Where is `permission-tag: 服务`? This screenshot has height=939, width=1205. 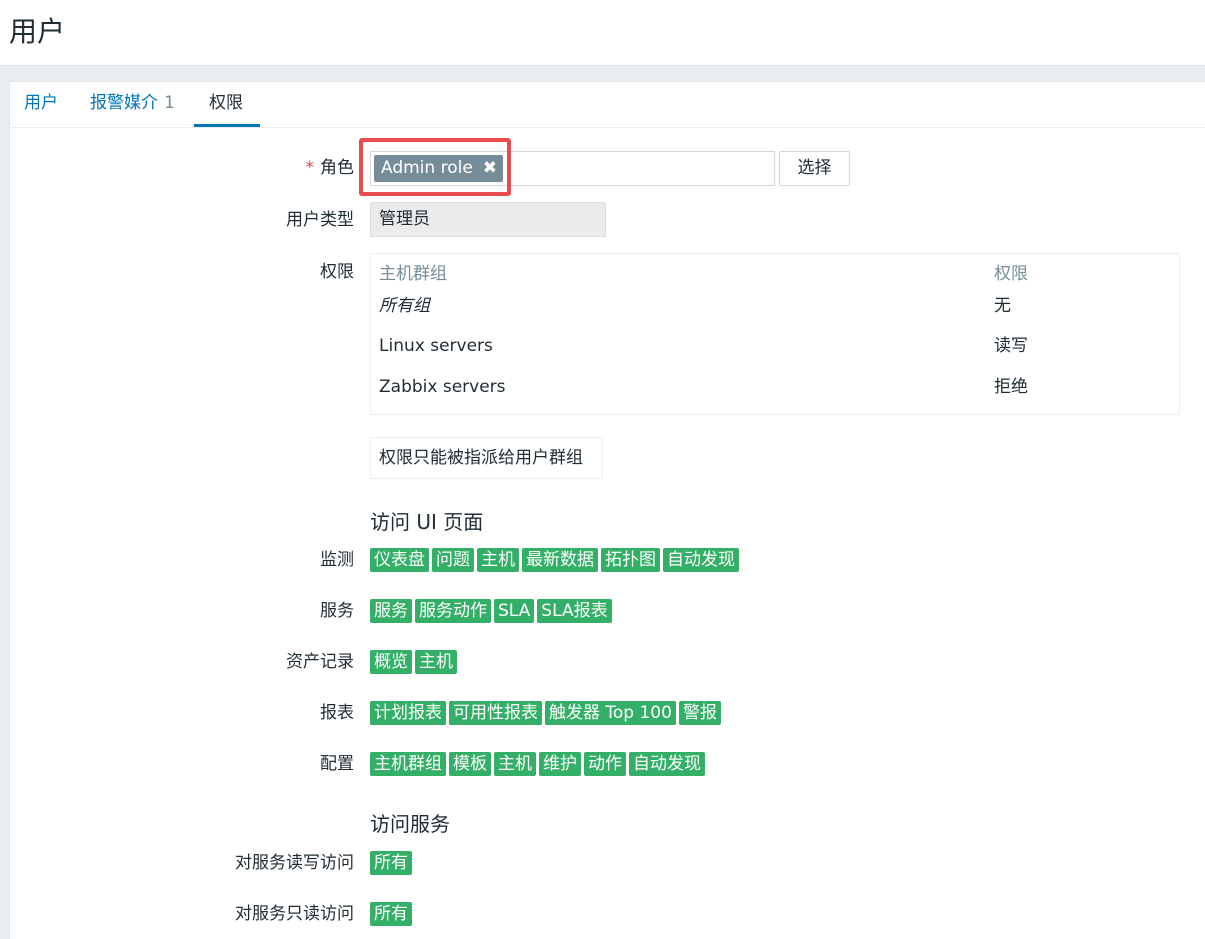 permission-tag: 服务 is located at coordinates (391, 611).